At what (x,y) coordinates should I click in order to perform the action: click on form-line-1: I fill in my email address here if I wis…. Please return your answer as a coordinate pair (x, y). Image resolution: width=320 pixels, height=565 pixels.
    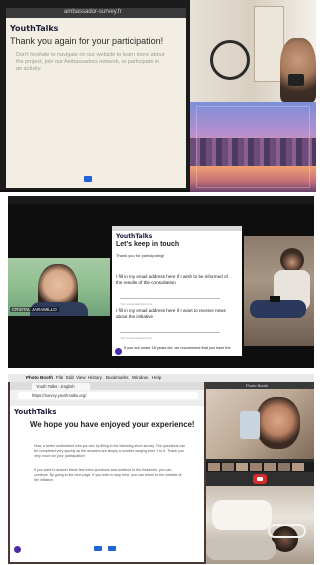
    Looking at the image, I should click on (172, 279).